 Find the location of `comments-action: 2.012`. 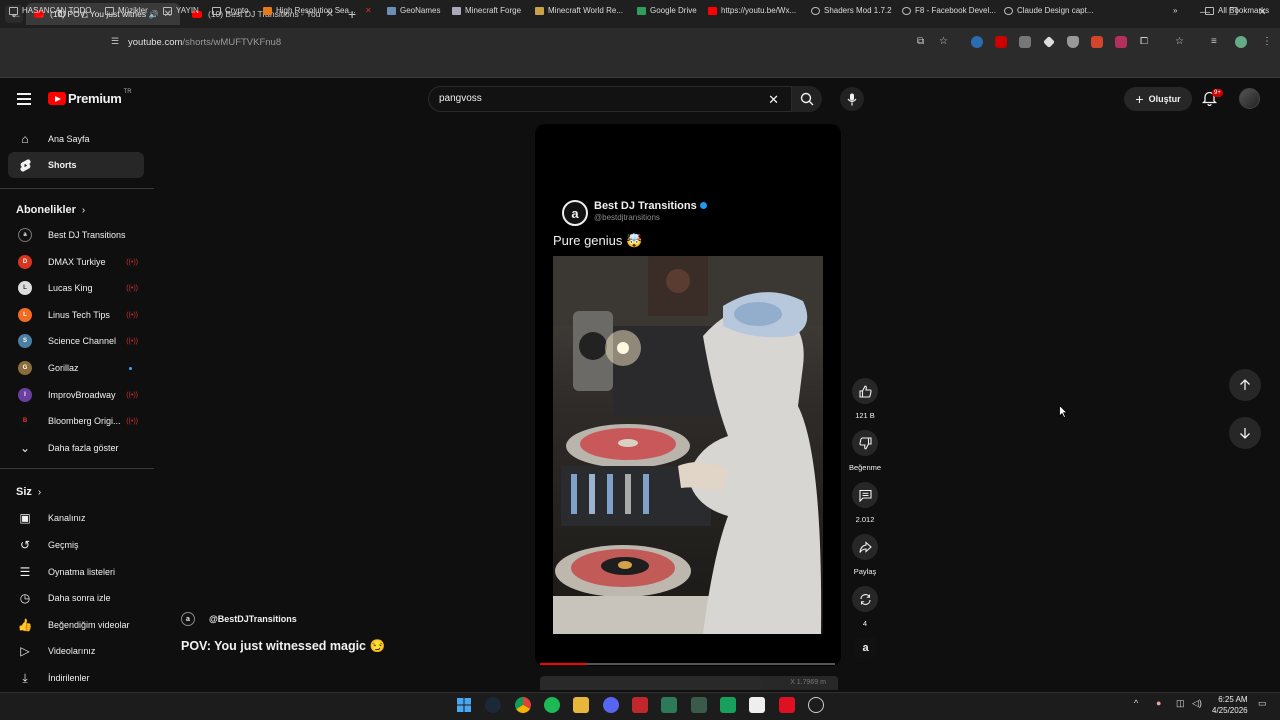

comments-action: 2.012 is located at coordinates (865, 503).